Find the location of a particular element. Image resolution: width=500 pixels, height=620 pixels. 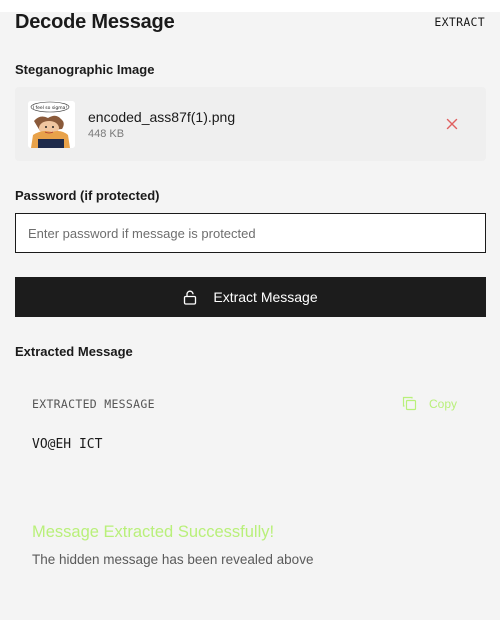

thumbnail-caption: I feel so sigma! is located at coordinates (50, 108).